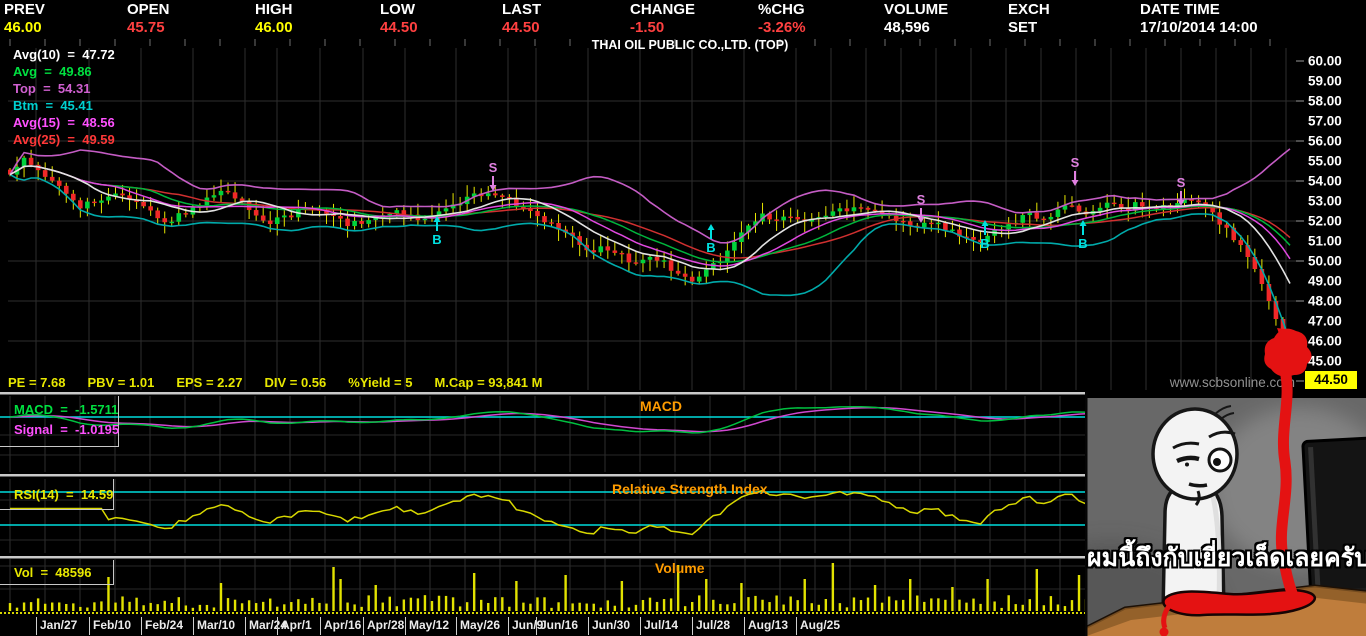 The image size is (1366, 636). I want to click on volume-value: Vol = 48596, so click(53, 572).